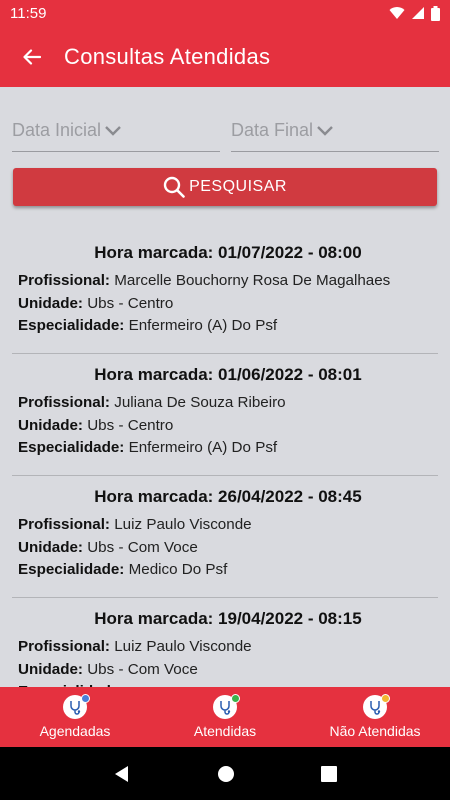 This screenshot has height=800, width=450. I want to click on start-date-dropdown: Data Inicial, so click(116, 131).